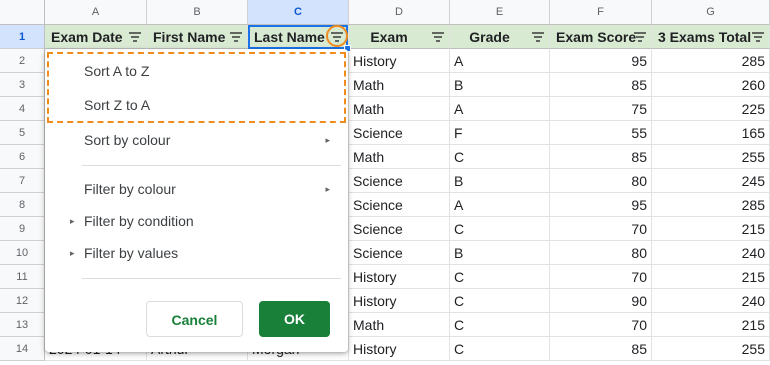 This screenshot has height=365, width=770. I want to click on row-header: 4, so click(22, 109).